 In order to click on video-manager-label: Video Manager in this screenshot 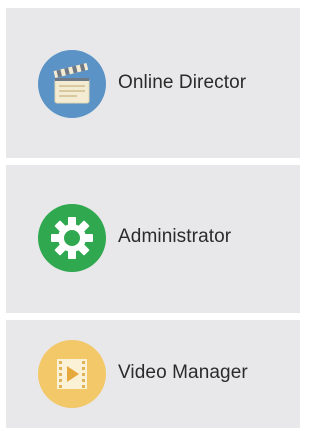, I will do `click(183, 372)`.